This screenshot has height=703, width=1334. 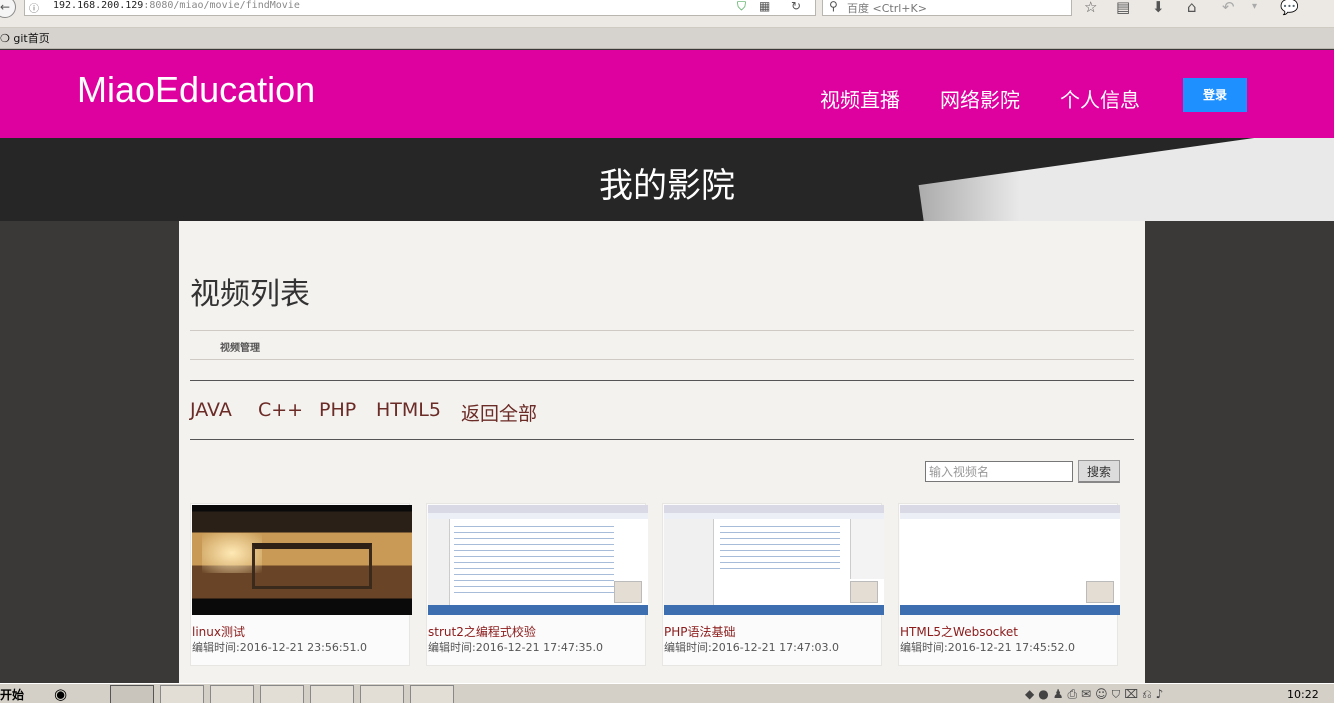 What do you see at coordinates (5, 38) in the screenshot?
I see `github-icon: ❍` at bounding box center [5, 38].